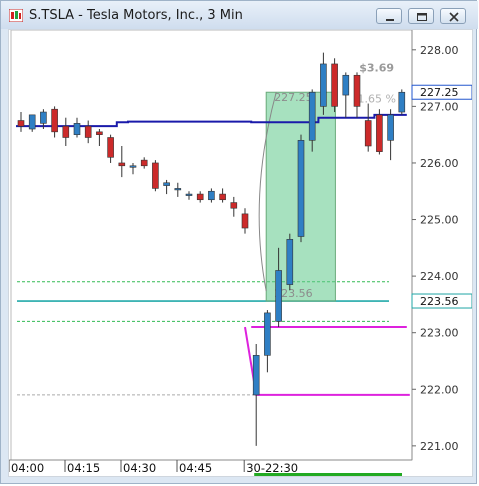  I want to click on x-tick-label: 04:15, so click(83, 468).